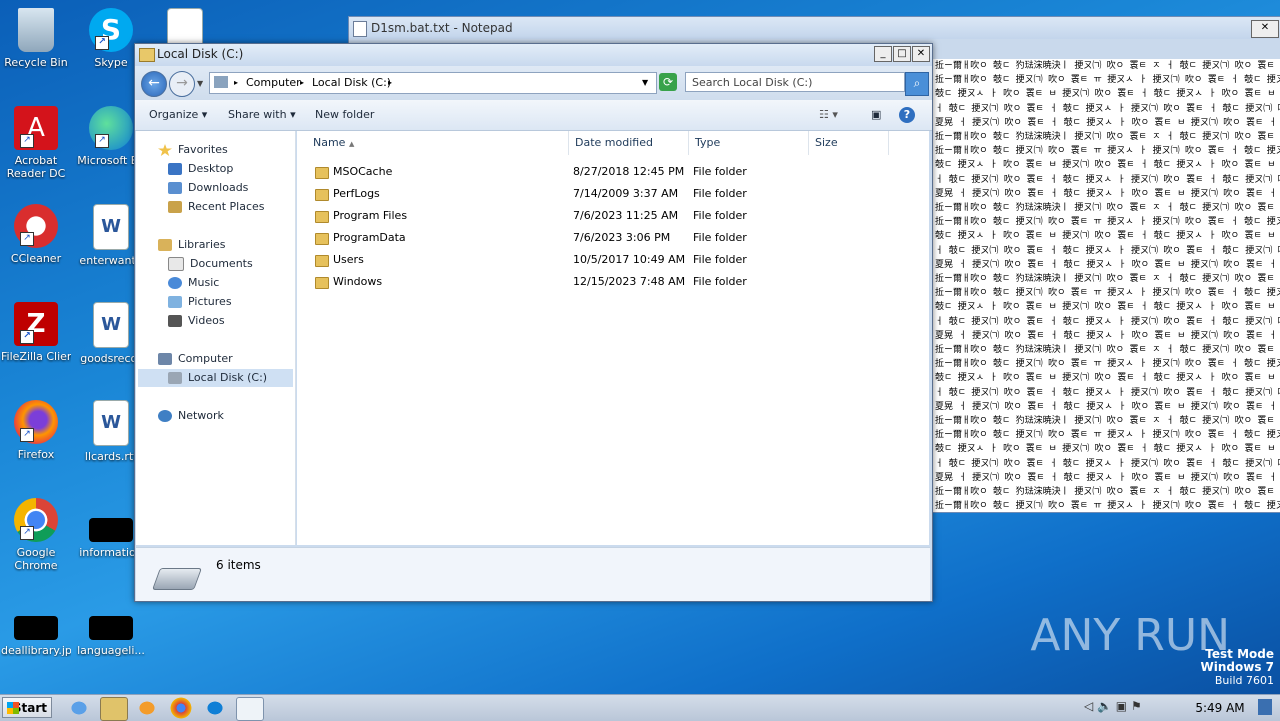 This screenshot has width=1280, height=721. I want to click on explorer-taskbar-icon, so click(114, 709).